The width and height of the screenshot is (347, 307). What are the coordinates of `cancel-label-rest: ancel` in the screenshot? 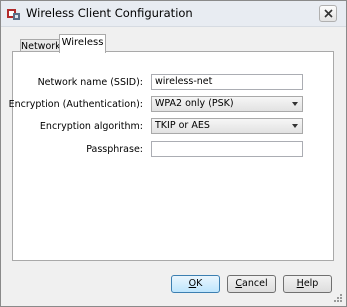 It's located at (255, 283).